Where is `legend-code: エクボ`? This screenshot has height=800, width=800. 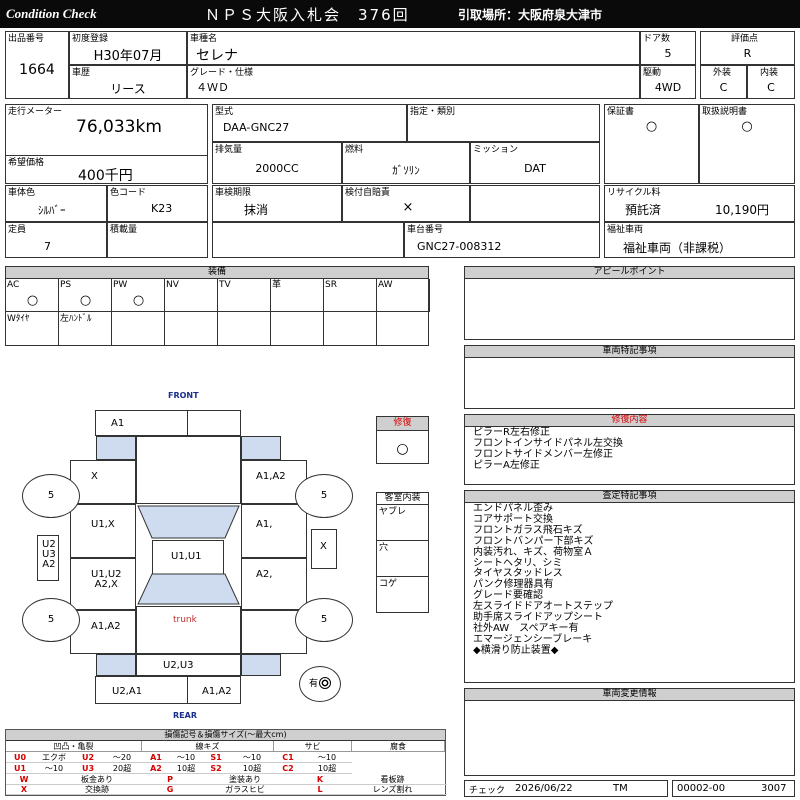 legend-code: エクボ is located at coordinates (54, 757).